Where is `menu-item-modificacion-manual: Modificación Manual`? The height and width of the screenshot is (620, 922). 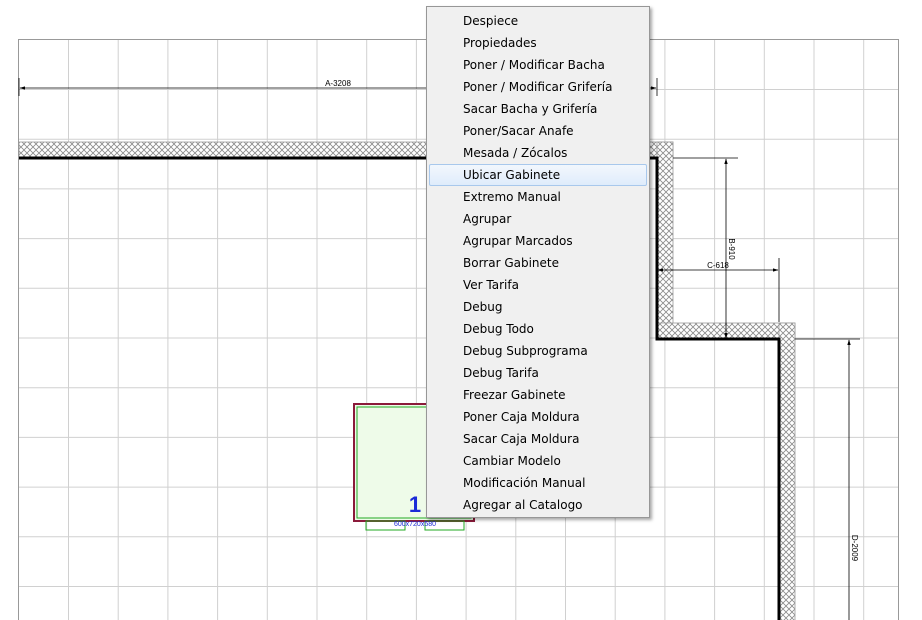
menu-item-modificacion-manual: Modificación Manual is located at coordinates (538, 483).